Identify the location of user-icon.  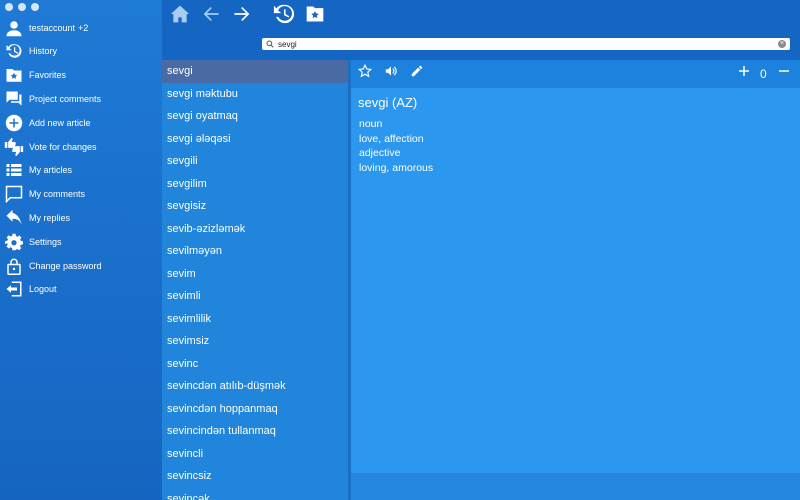
(14, 28).